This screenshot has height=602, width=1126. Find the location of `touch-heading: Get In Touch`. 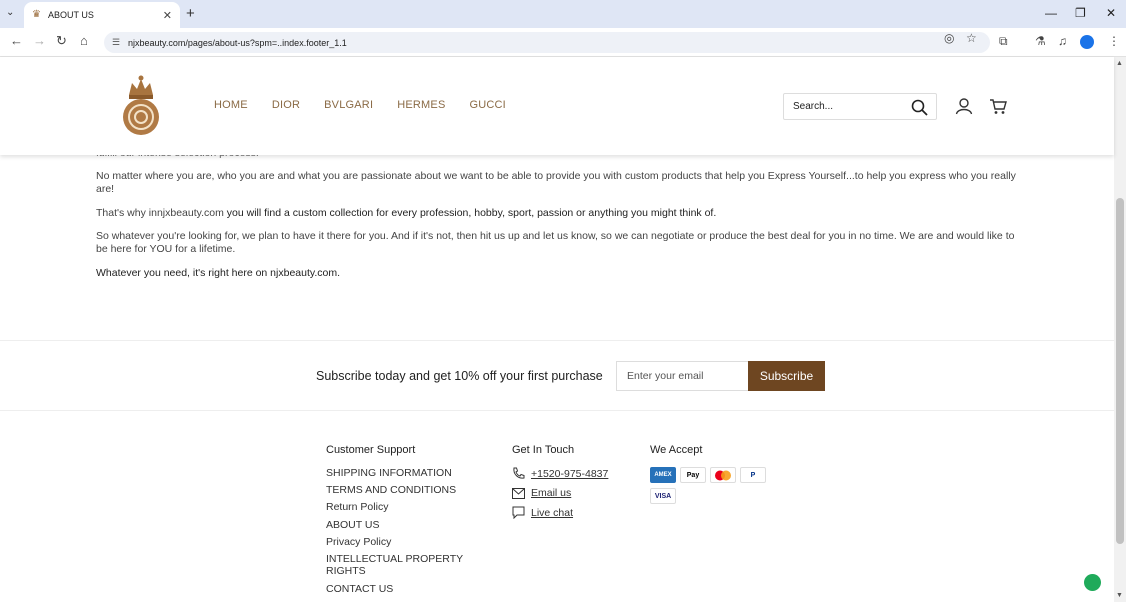

touch-heading: Get In Touch is located at coordinates (543, 450).